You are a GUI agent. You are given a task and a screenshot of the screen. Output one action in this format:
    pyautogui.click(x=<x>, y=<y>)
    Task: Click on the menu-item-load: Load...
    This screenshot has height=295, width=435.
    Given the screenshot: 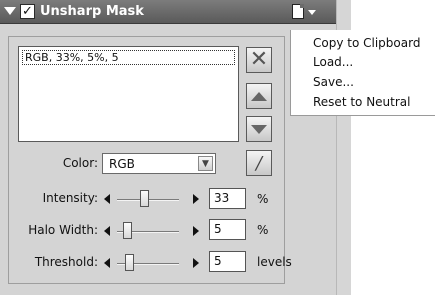 What is the action you would take?
    pyautogui.click(x=333, y=62)
    